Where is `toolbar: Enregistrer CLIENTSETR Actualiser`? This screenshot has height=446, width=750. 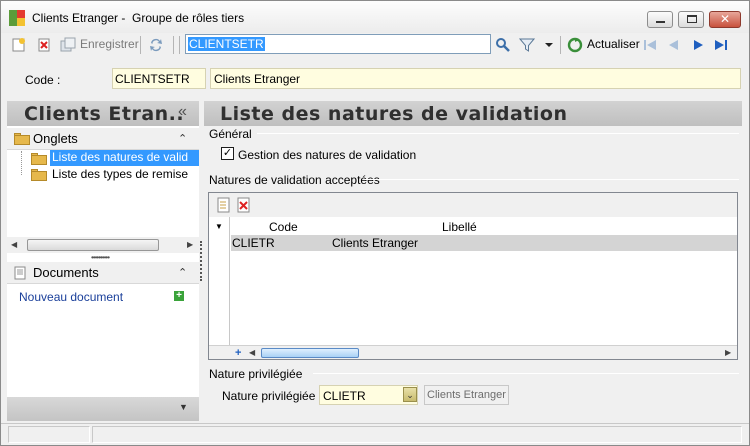 toolbar: Enregistrer CLIENTSETR Actualiser is located at coordinates (375, 45).